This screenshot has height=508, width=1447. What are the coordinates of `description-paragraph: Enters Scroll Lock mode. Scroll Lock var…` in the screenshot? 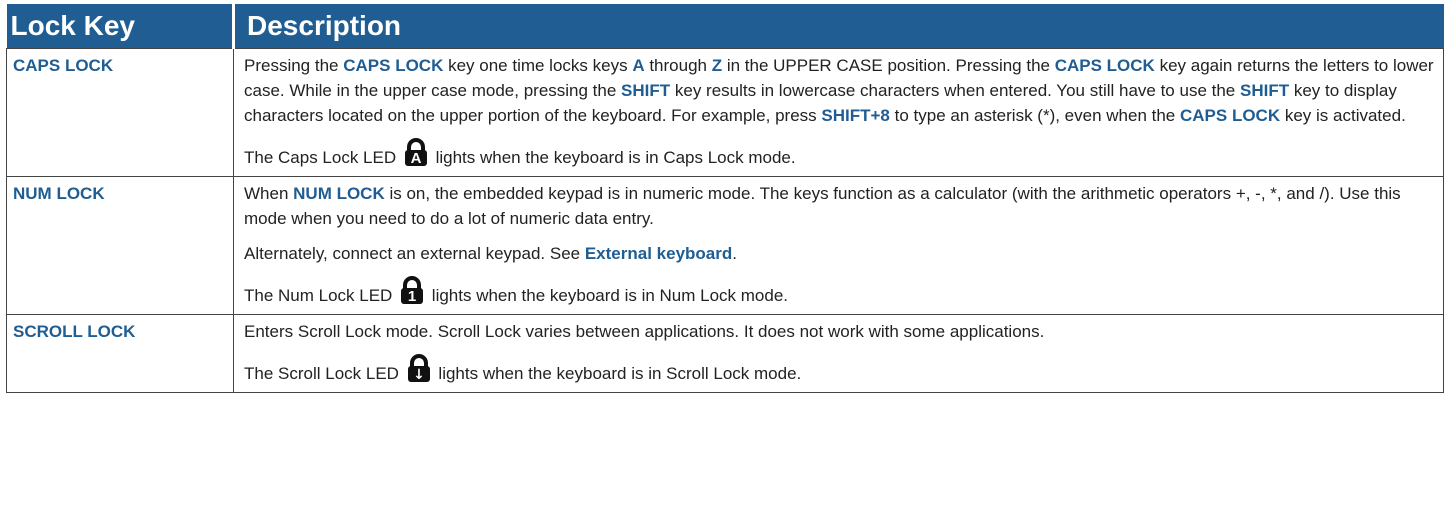 It's located at (644, 331).